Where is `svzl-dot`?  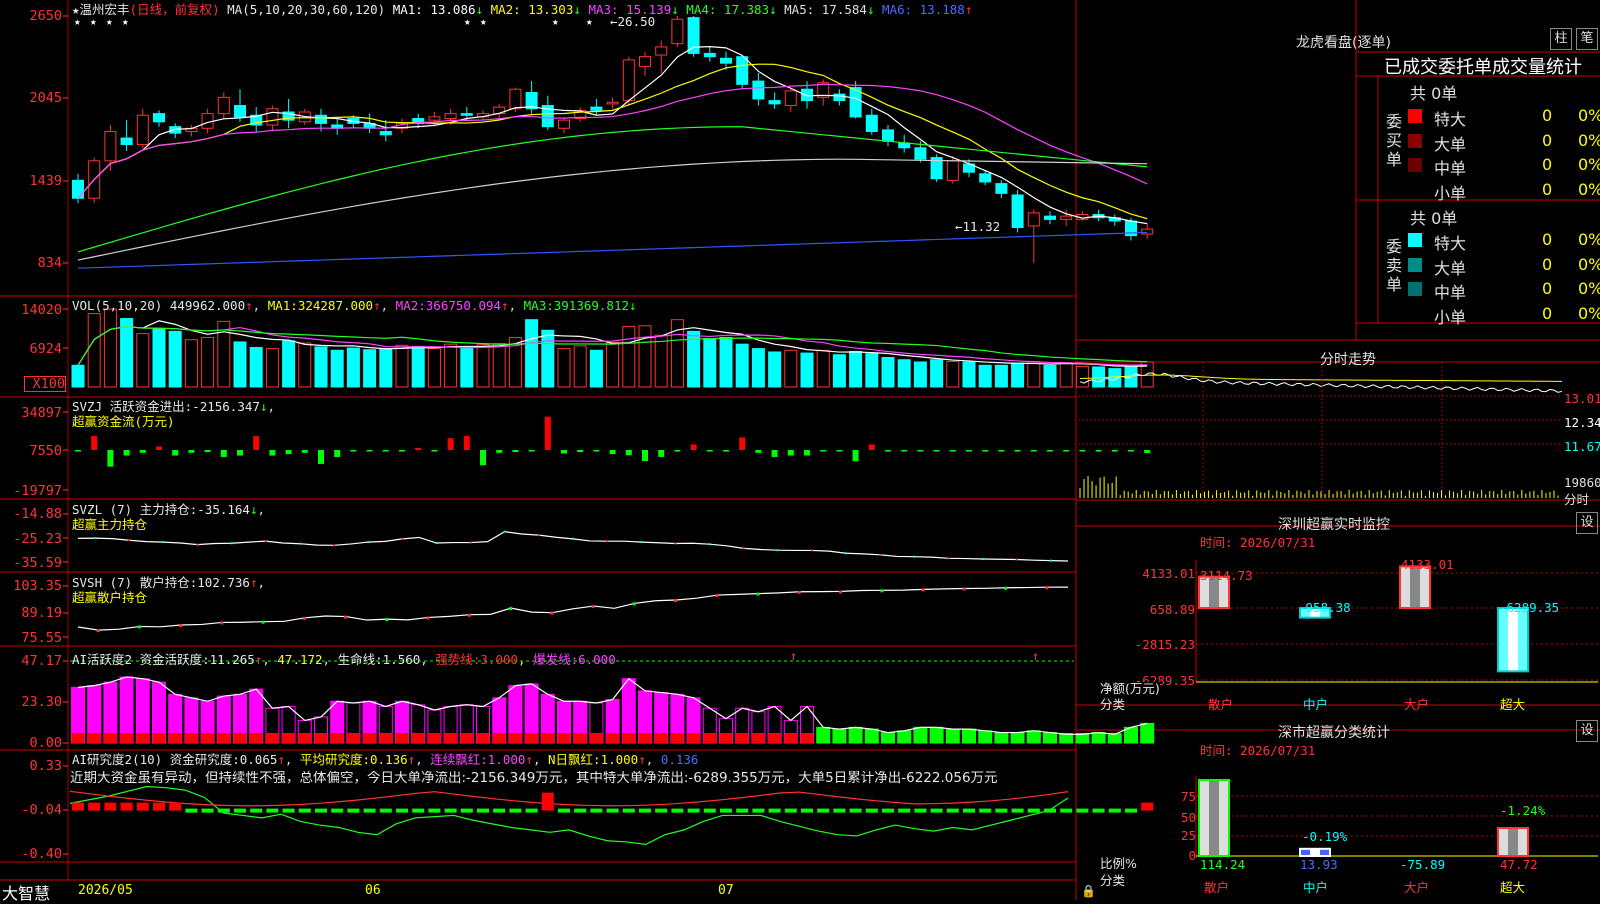 svzl-dot is located at coordinates (163, 542).